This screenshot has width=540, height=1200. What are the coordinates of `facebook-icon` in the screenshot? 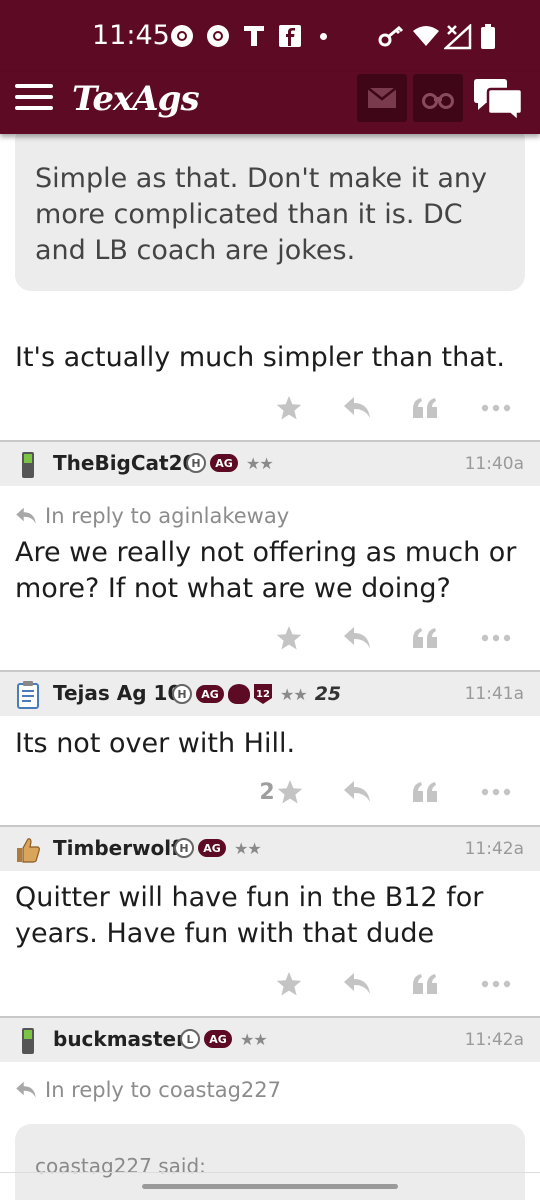 It's located at (290, 36).